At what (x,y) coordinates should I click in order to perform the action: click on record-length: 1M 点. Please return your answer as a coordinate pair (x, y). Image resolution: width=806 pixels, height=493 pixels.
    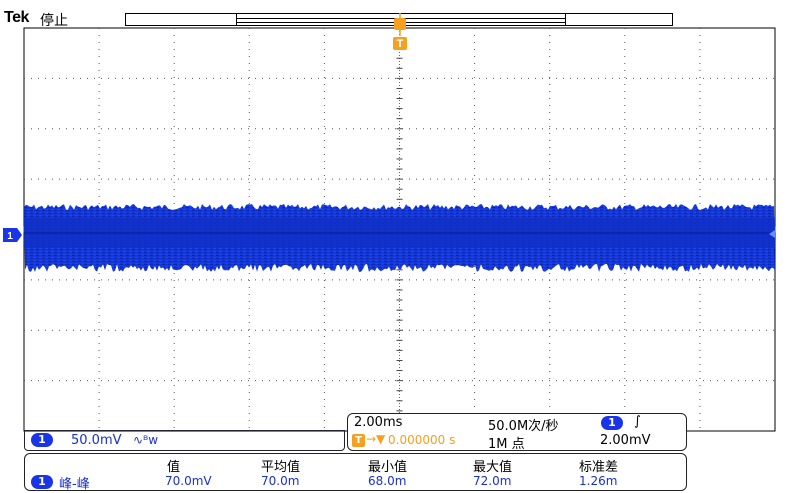
    Looking at the image, I should click on (506, 444).